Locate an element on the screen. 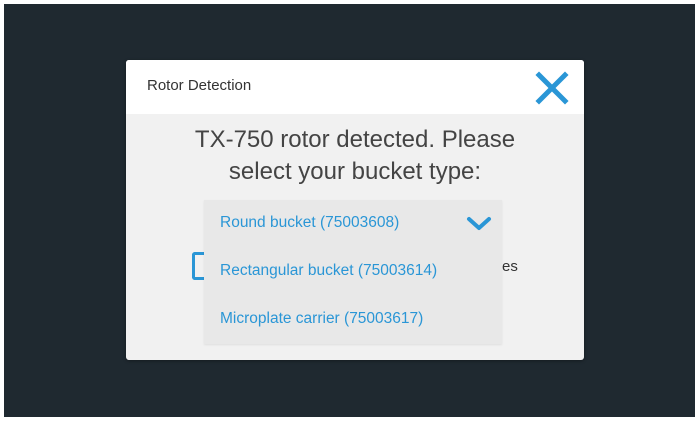 This screenshot has width=699, height=421. option-label: Round bucket (75003608) is located at coordinates (310, 222).